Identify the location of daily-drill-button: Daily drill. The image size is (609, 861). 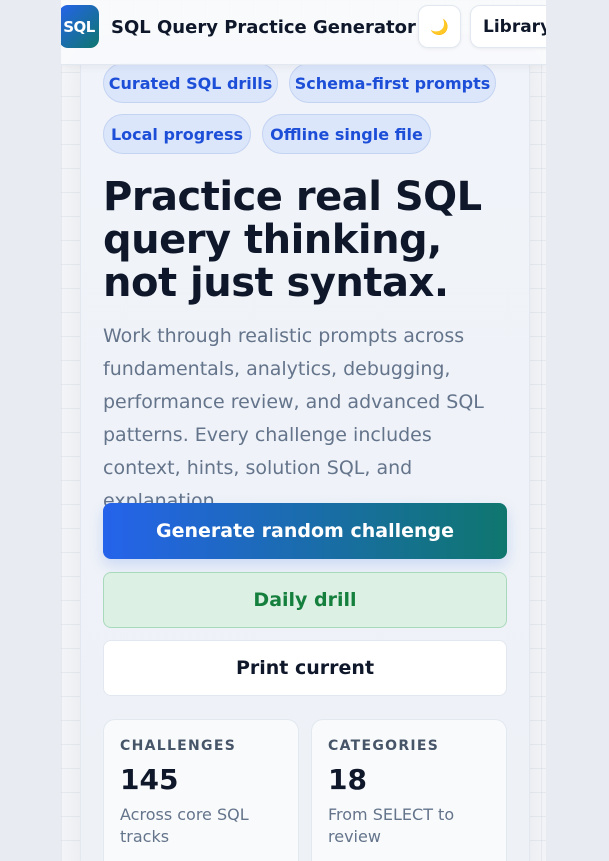
(305, 600).